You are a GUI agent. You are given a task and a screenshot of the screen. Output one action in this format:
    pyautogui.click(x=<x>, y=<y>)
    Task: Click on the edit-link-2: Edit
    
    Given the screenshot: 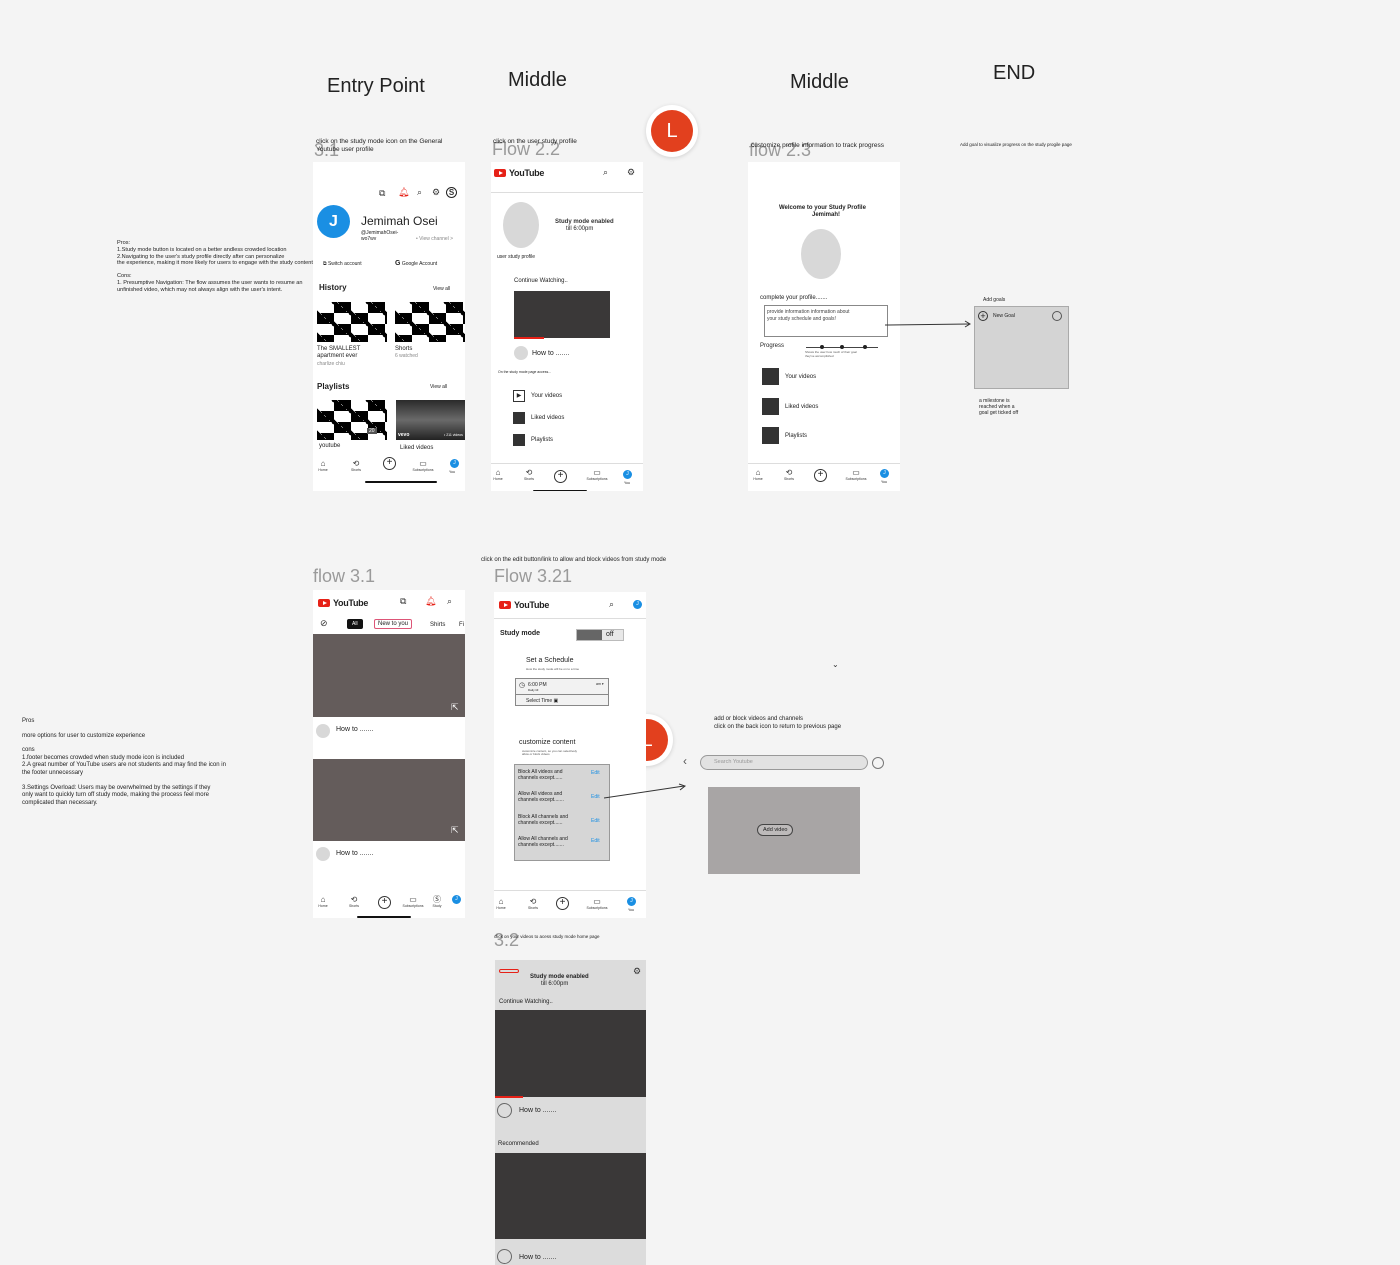 What is the action you would take?
    pyautogui.click(x=595, y=797)
    